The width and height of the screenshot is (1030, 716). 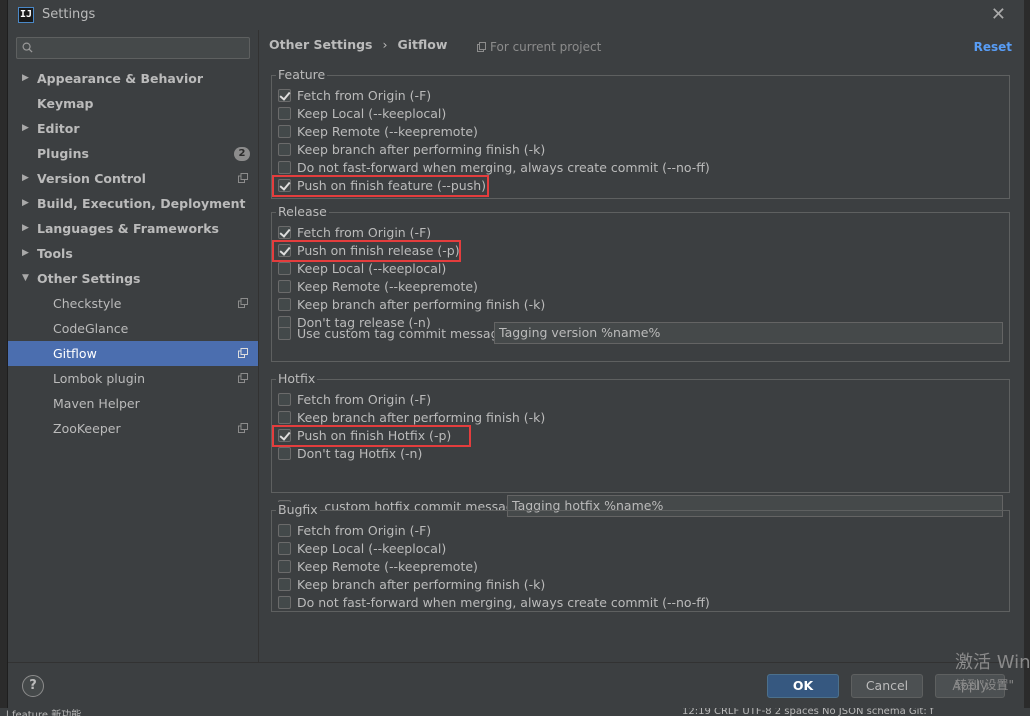 I want to click on cancel-button: Cancel, so click(x=887, y=686).